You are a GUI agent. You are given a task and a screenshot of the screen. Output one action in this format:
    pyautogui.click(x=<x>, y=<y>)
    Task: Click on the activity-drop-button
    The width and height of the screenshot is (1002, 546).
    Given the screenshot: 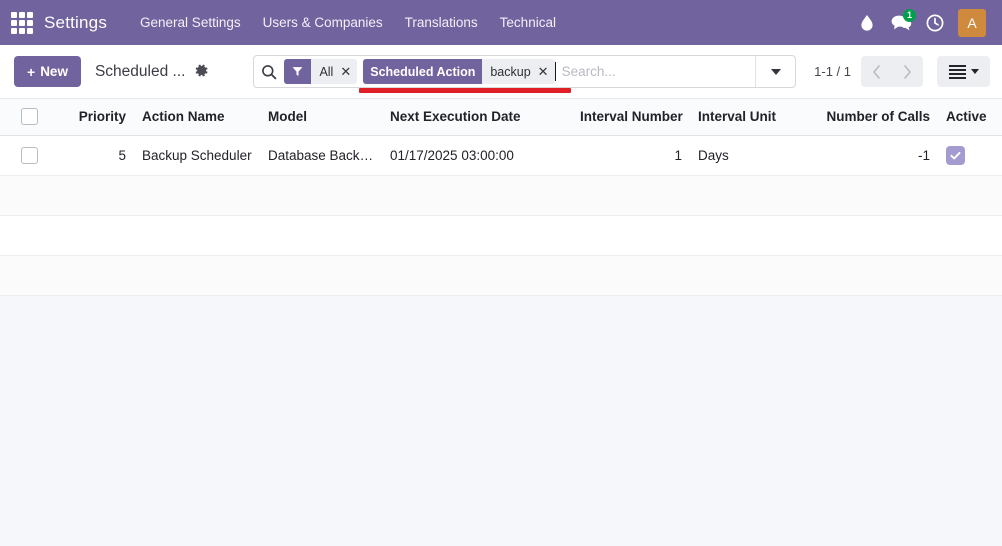 What is the action you would take?
    pyautogui.click(x=867, y=23)
    